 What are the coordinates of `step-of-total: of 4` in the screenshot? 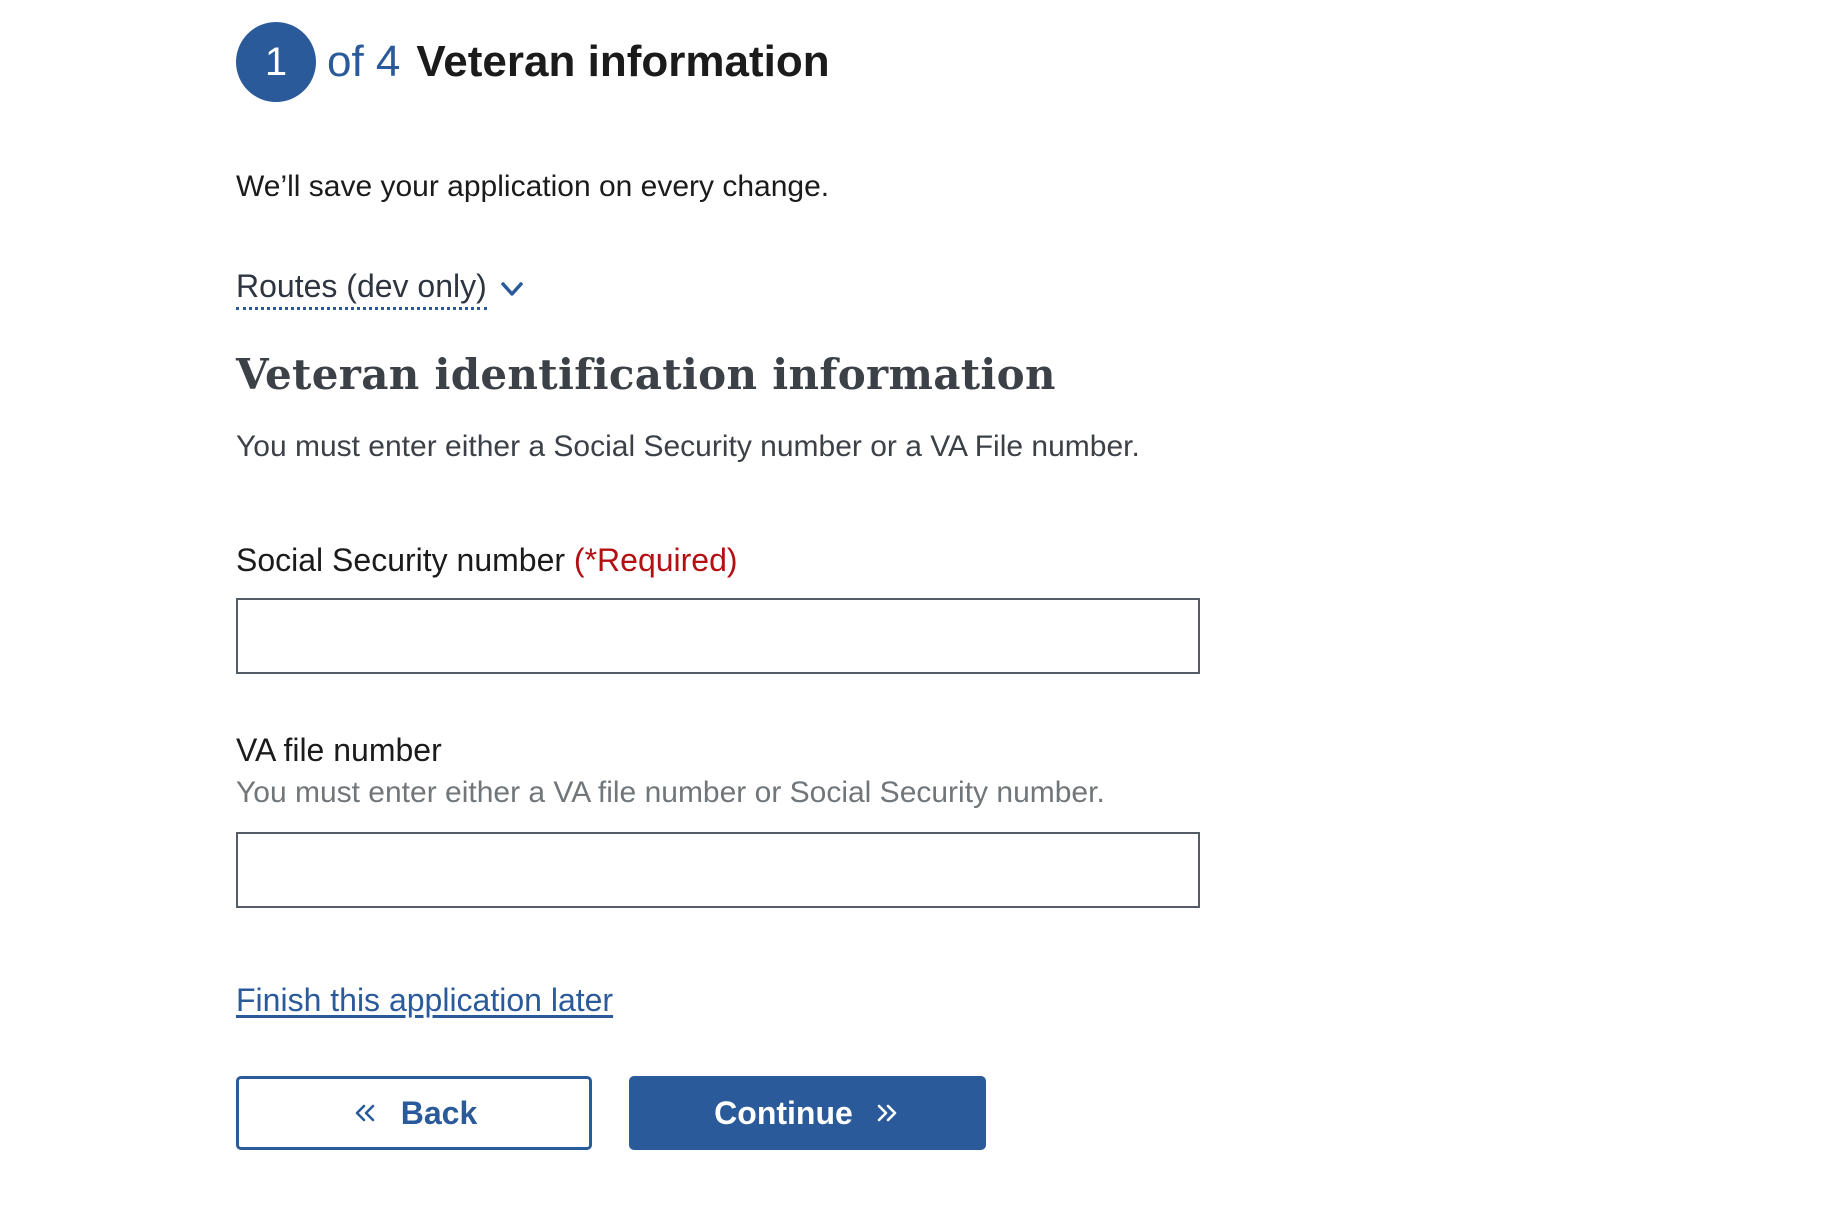 It's located at (364, 61).